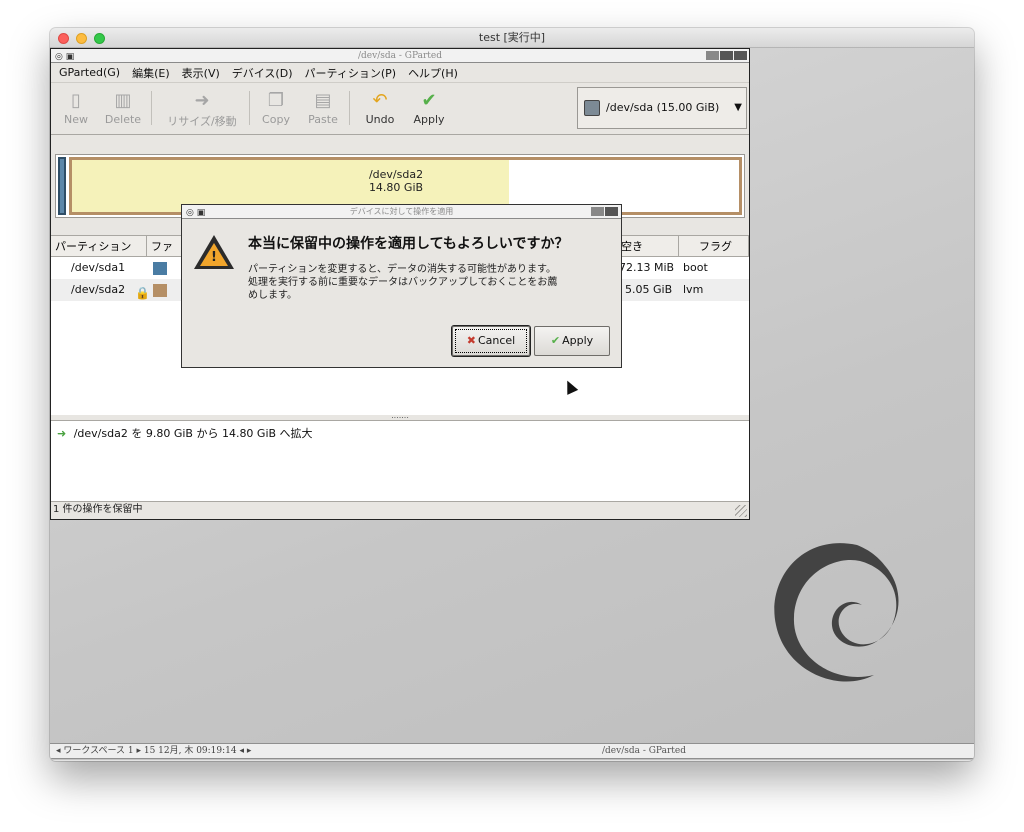 The width and height of the screenshot is (1024, 832). Describe the element at coordinates (836, 612) in the screenshot. I see `debian-swirl-logo` at that location.